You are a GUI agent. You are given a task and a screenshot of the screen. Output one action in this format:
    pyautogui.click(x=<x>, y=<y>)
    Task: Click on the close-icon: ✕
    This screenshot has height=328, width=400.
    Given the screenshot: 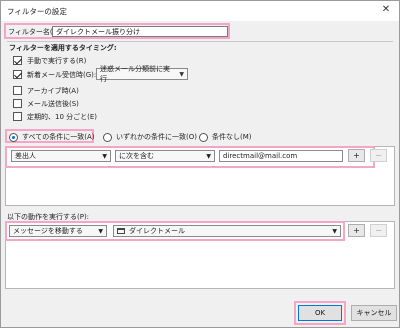 What is the action you would take?
    pyautogui.click(x=386, y=10)
    